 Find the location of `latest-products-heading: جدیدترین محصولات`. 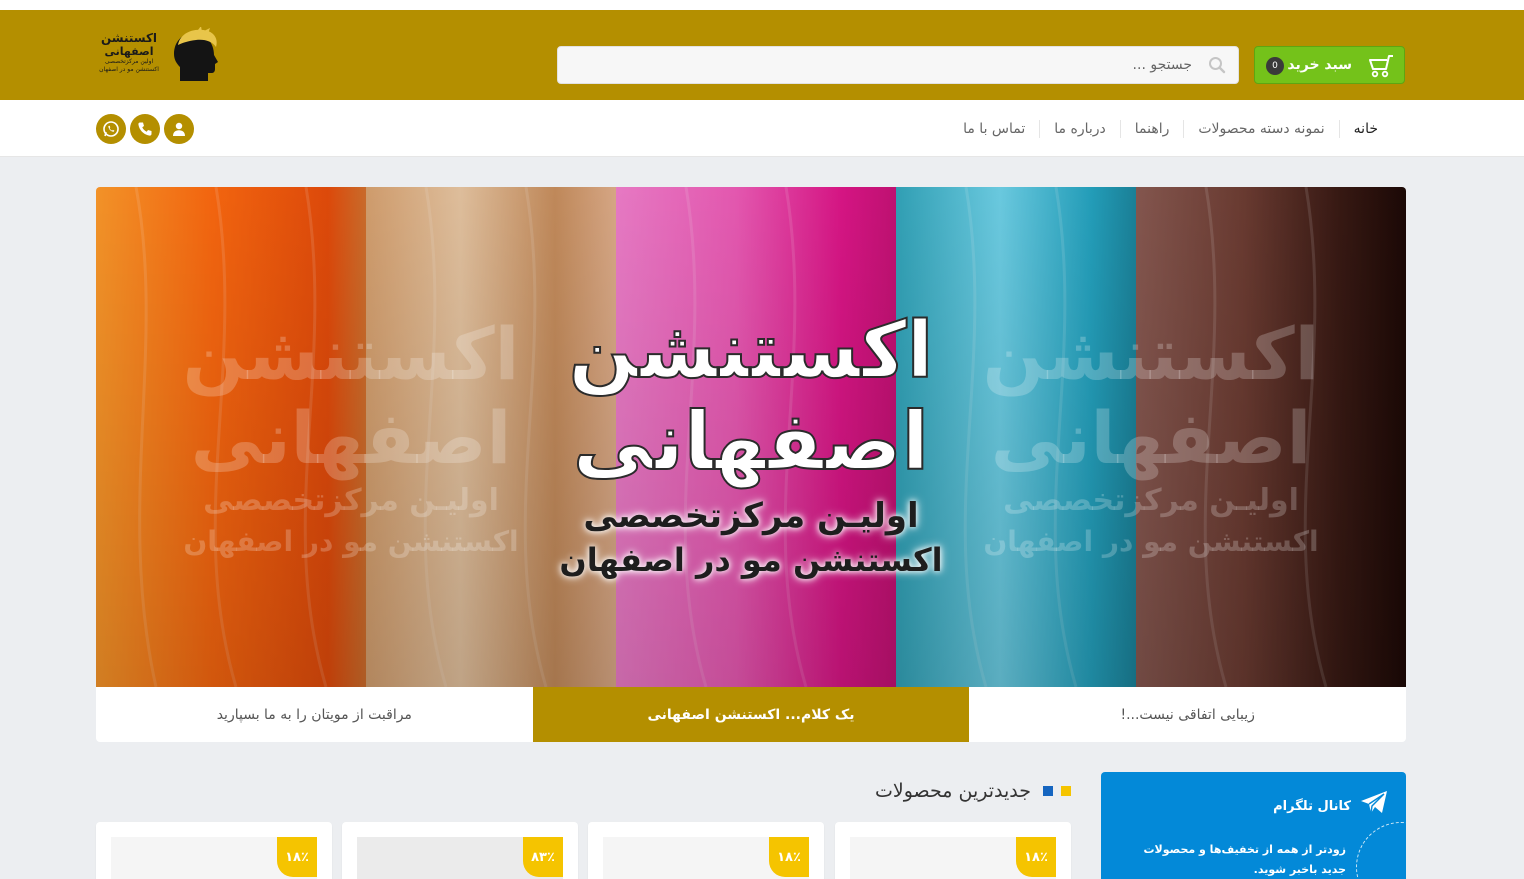

latest-products-heading: جدیدترین محصولات is located at coordinates (973, 791).